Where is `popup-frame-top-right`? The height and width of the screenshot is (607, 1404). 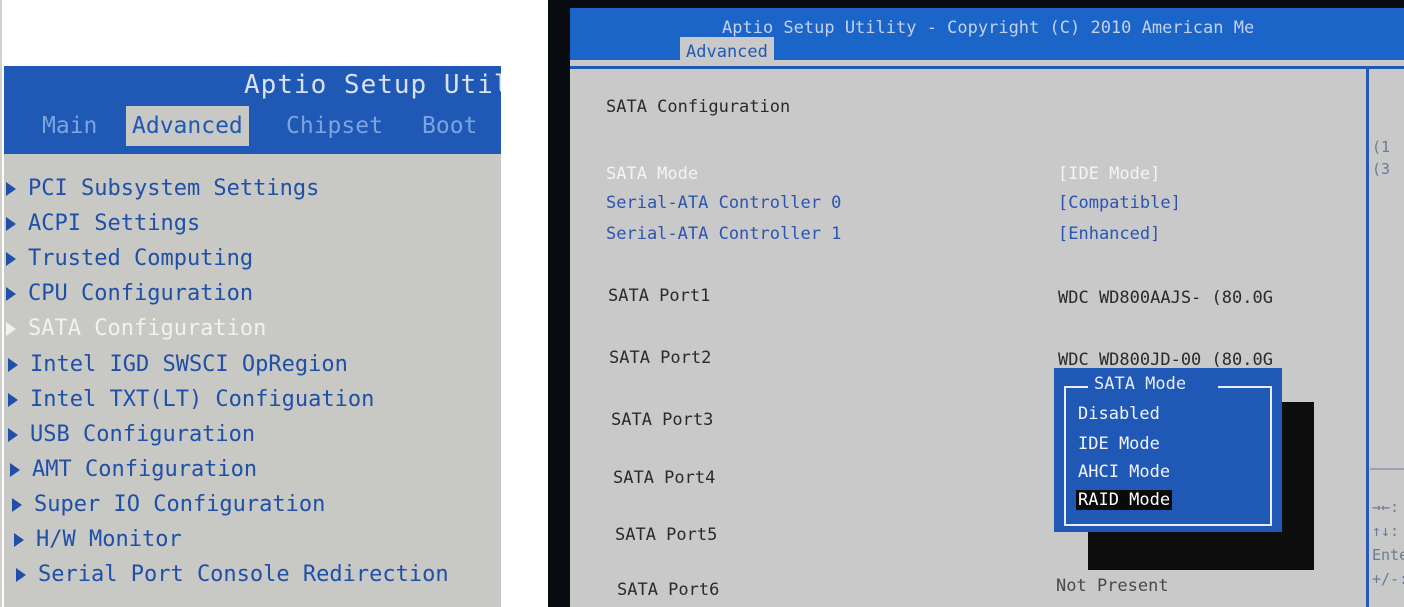 popup-frame-top-right is located at coordinates (1244, 387).